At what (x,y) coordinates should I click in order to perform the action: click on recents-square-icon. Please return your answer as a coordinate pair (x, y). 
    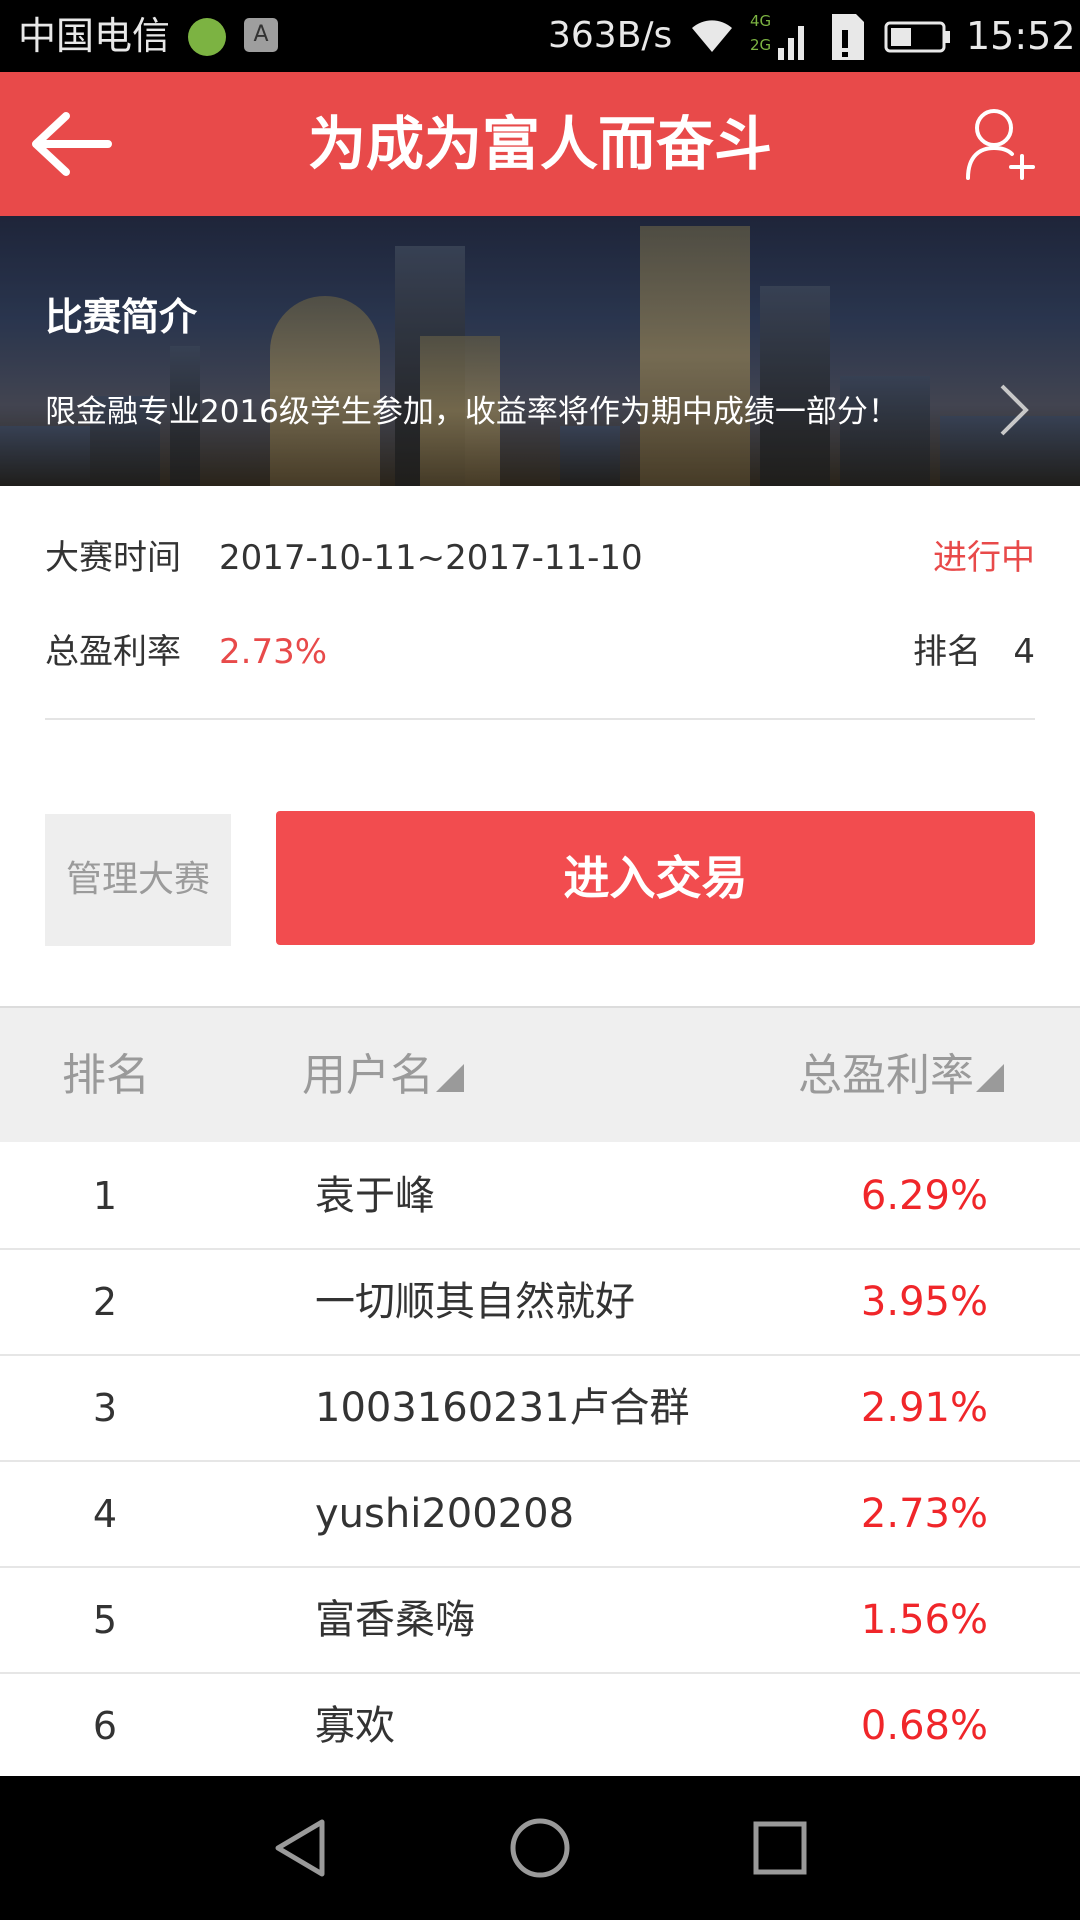
    Looking at the image, I should click on (780, 1848).